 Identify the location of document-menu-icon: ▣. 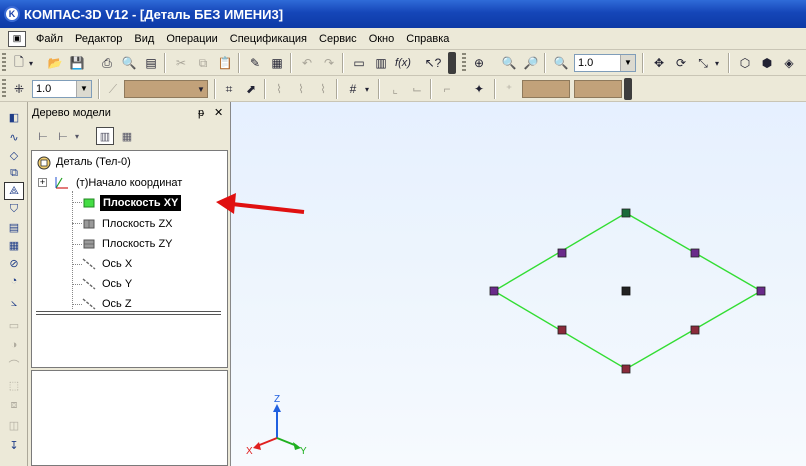
(17, 38).